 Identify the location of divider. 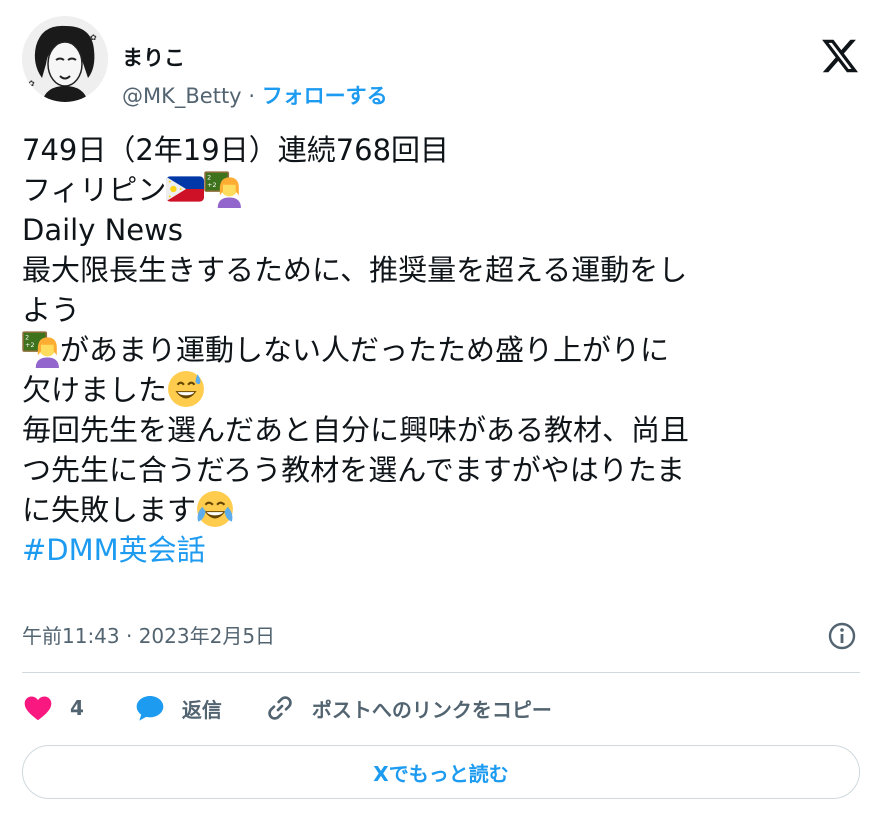
(441, 672).